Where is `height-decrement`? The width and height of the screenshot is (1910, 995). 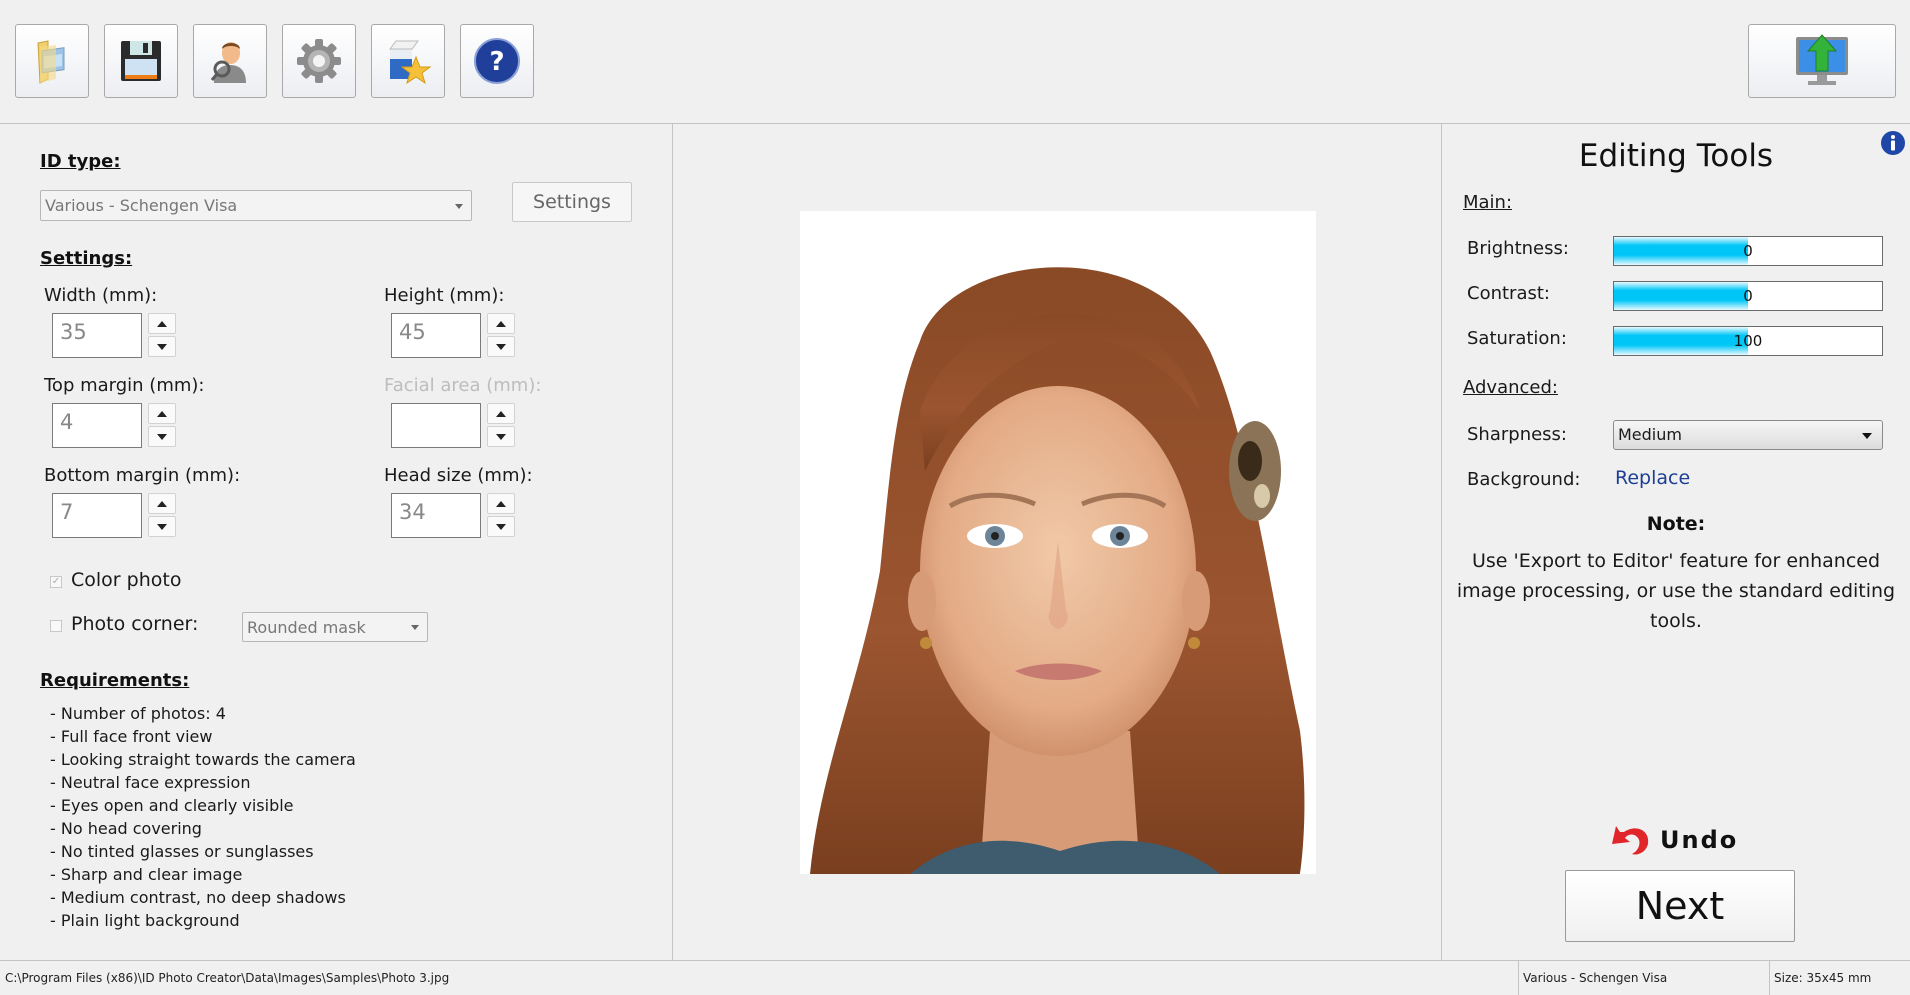 height-decrement is located at coordinates (501, 346).